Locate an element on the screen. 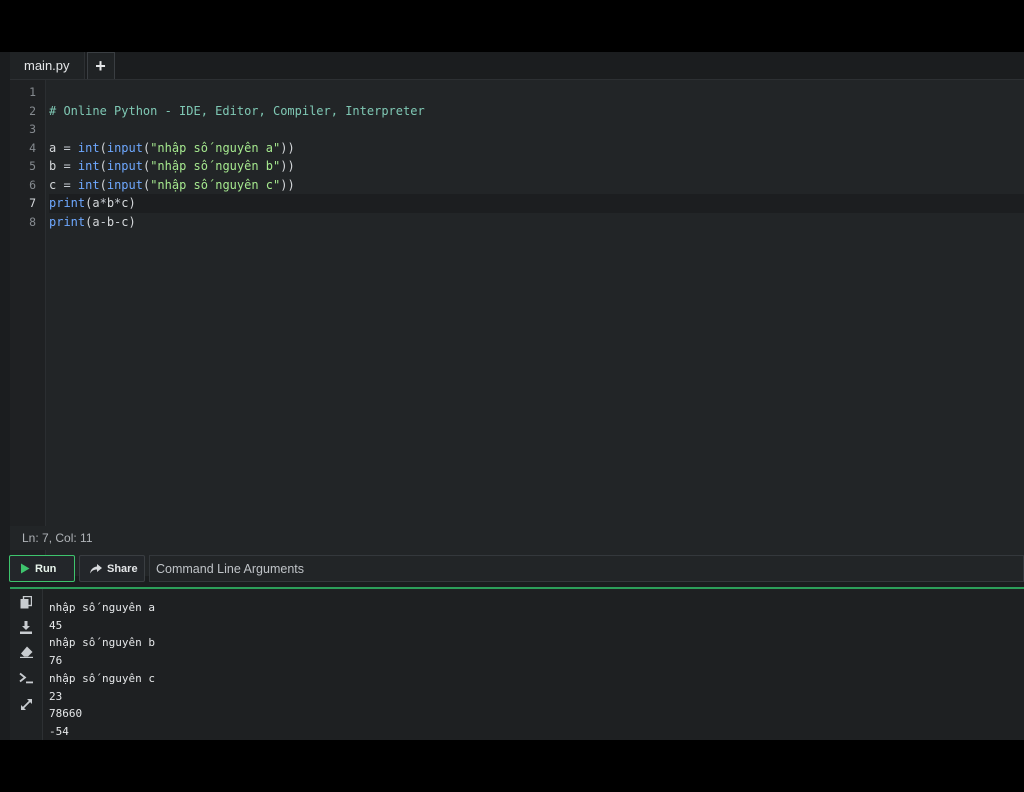 The width and height of the screenshot is (1024, 792). code-line: print(a-b-c) is located at coordinates (536, 222).